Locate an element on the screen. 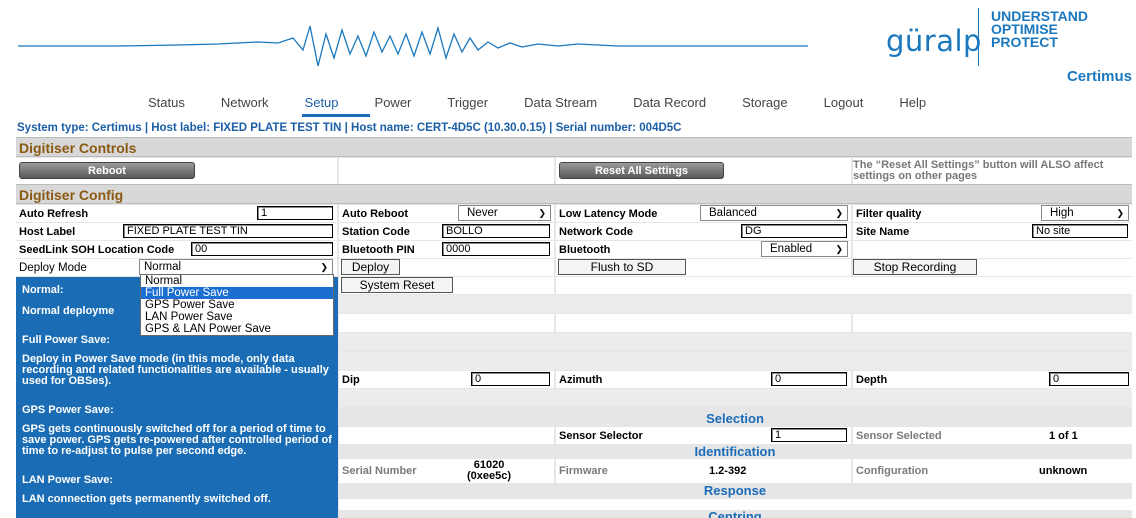  filter-quality-select: High ❯ is located at coordinates (1085, 213).